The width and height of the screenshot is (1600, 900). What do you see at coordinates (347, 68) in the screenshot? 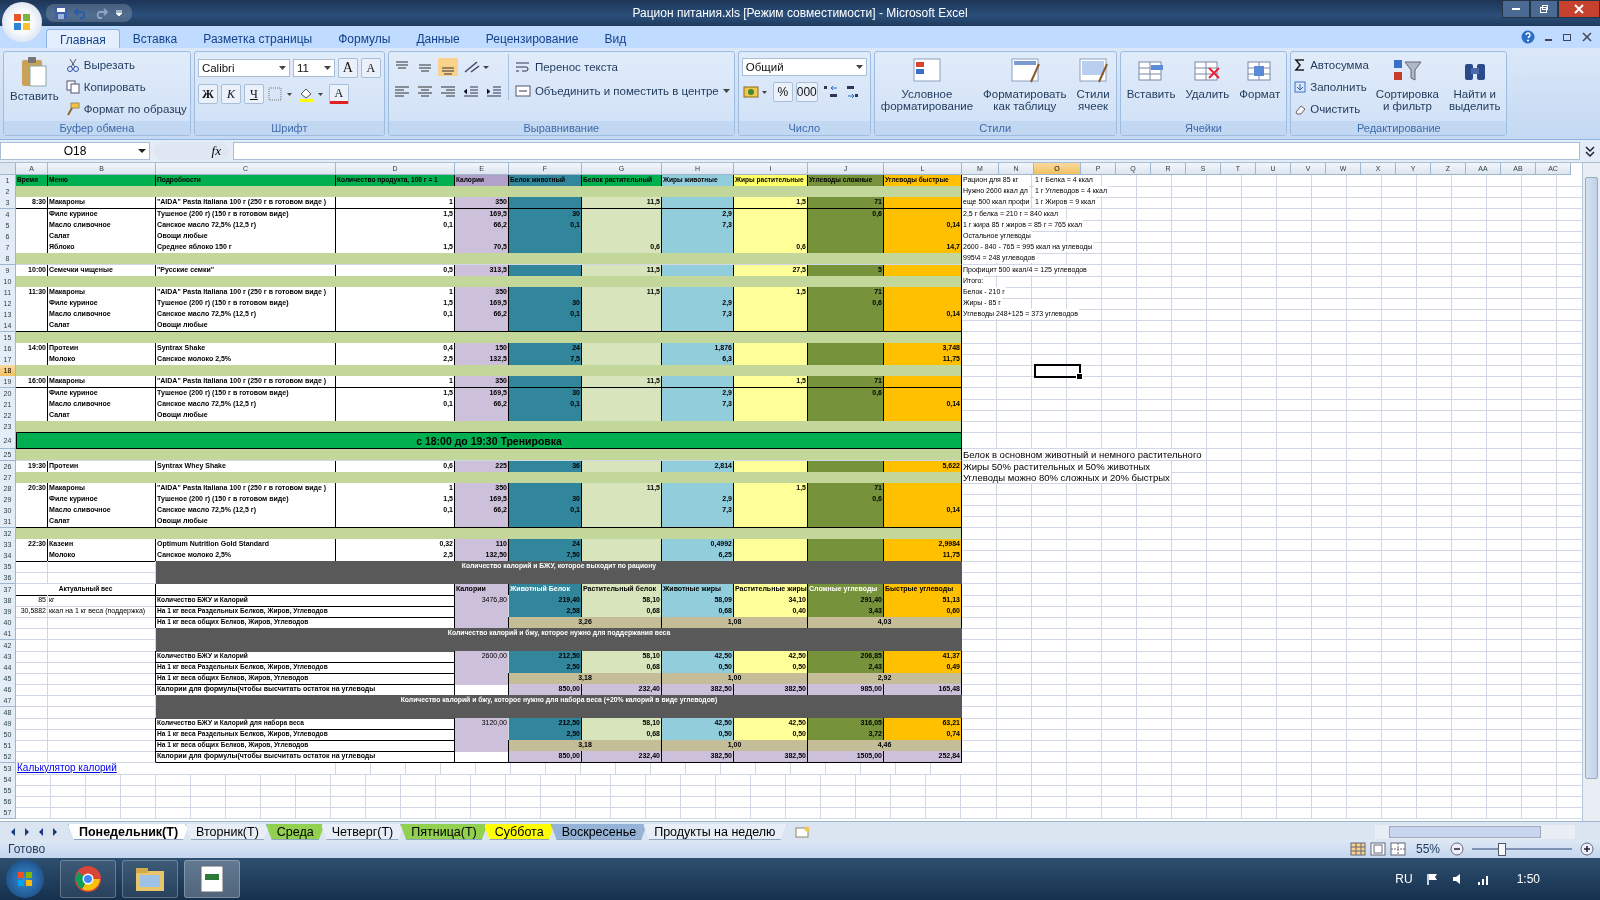
I see `grow-font-button: A` at bounding box center [347, 68].